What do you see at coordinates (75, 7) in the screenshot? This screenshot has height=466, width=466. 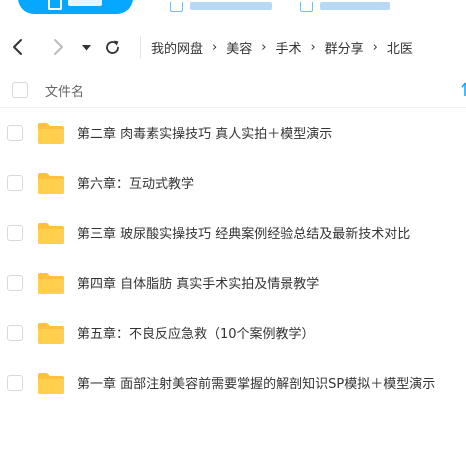 I see `upload-button` at bounding box center [75, 7].